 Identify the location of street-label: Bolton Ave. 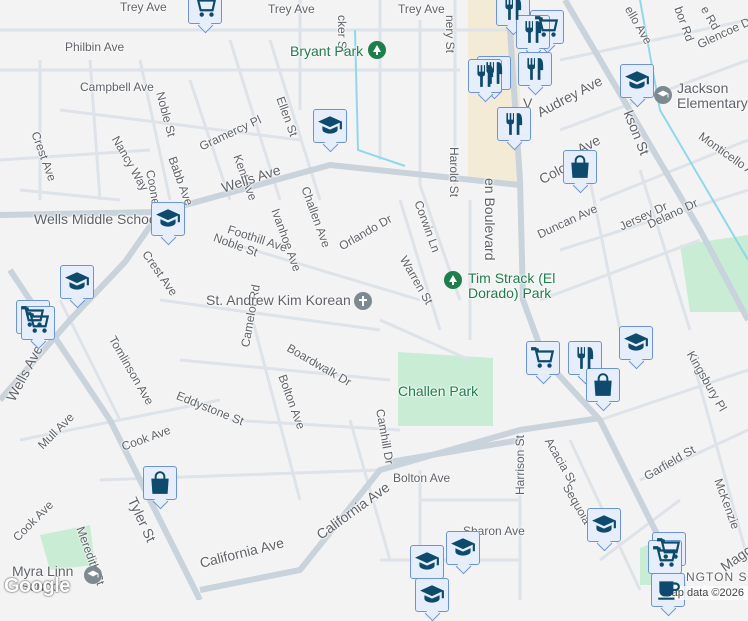
(421, 478).